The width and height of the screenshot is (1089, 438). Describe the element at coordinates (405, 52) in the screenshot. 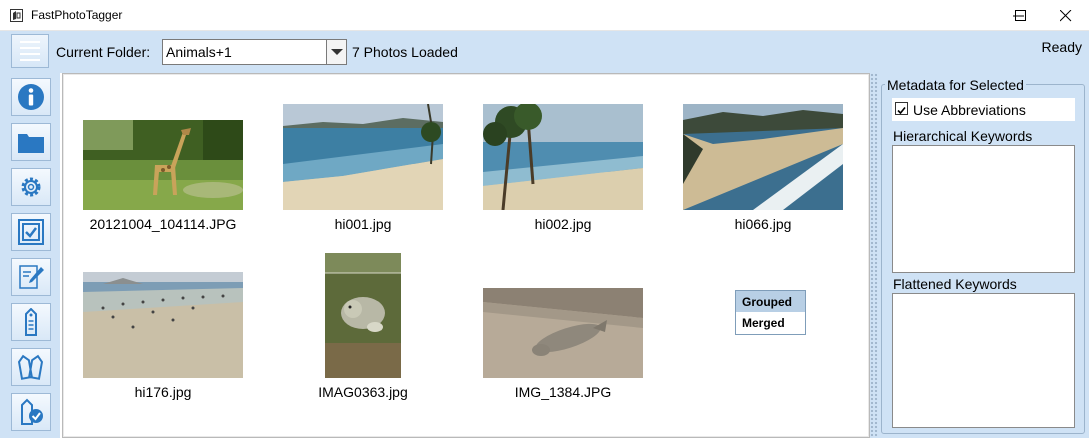

I see `photos-loaded-count: 7 Photos Loaded` at that location.